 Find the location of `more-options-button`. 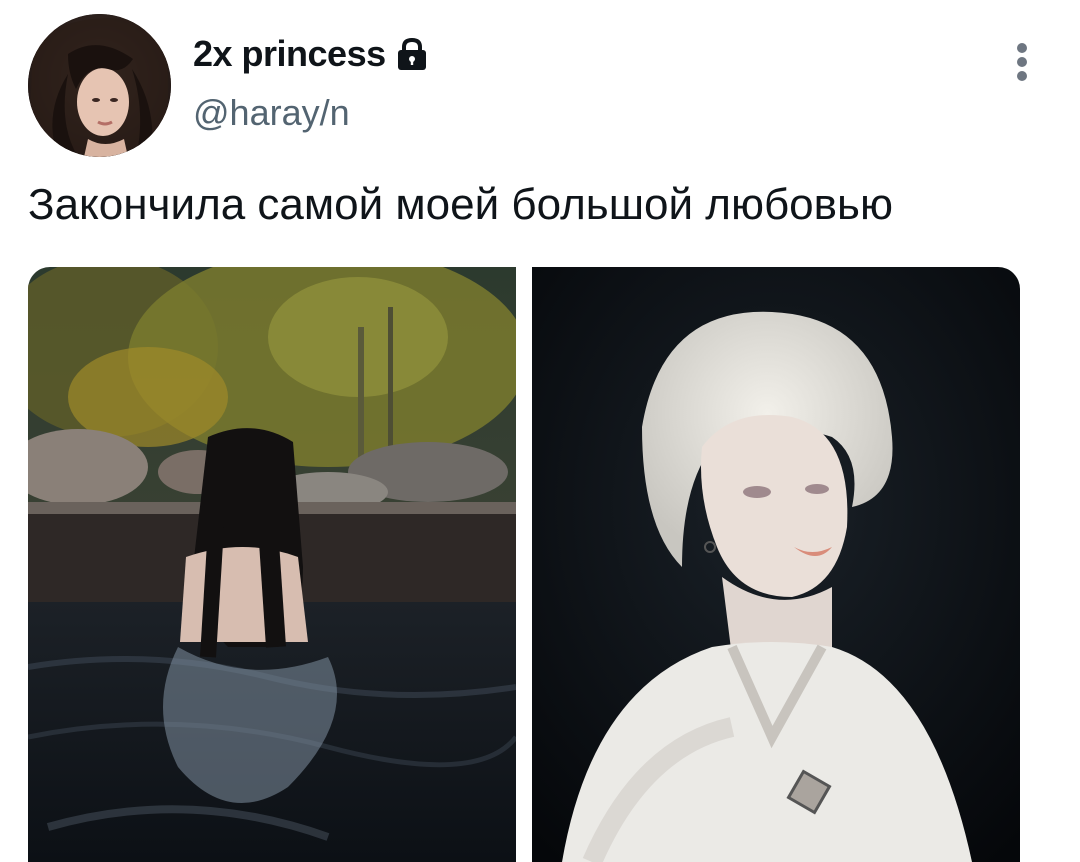

more-options-button is located at coordinates (1022, 62).